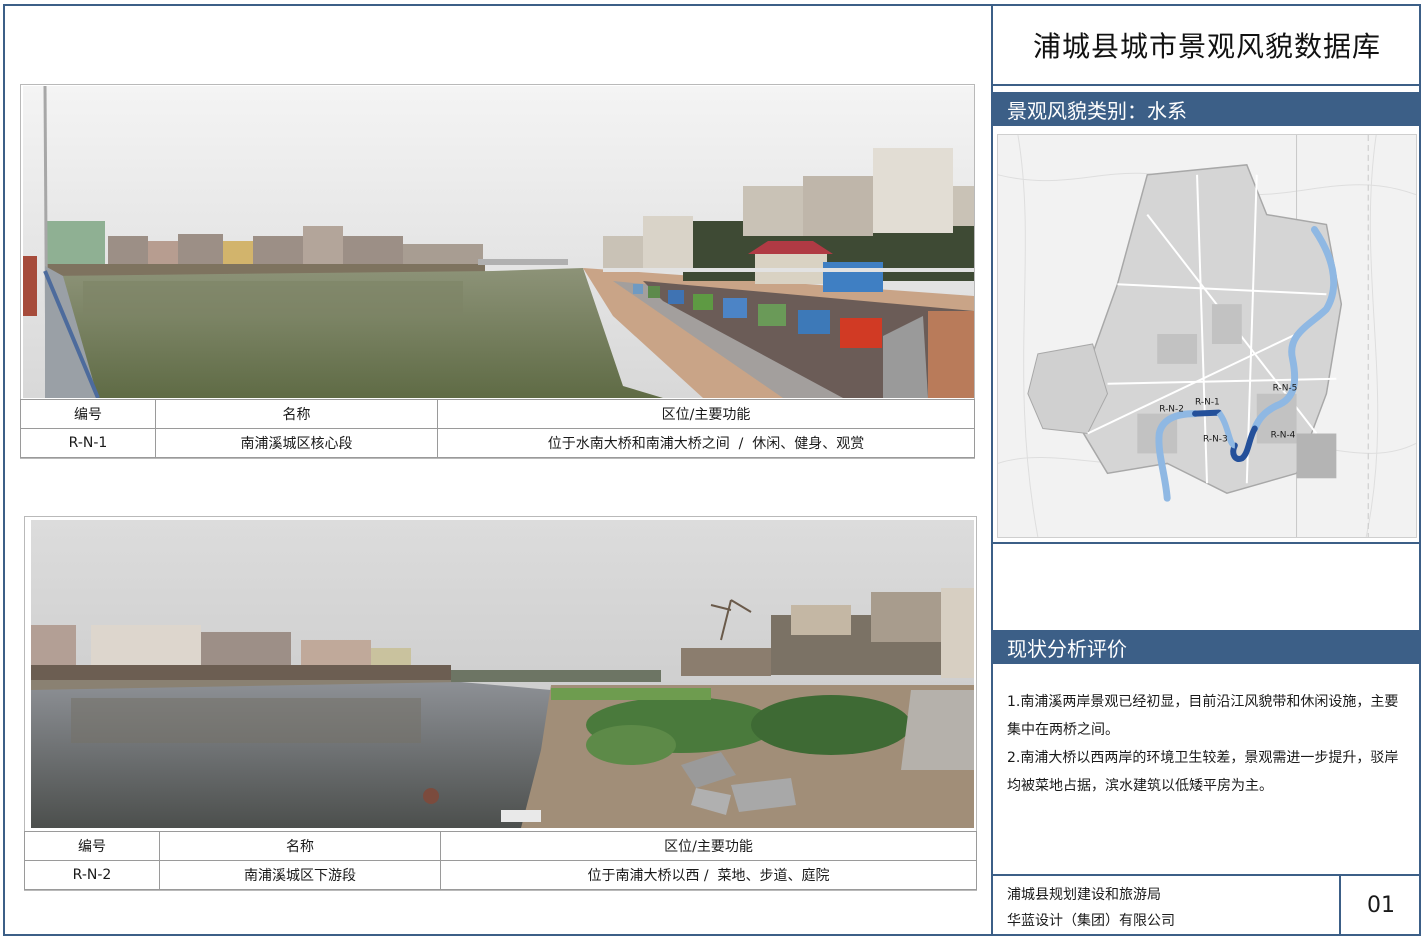  Describe the element at coordinates (1203, 716) in the screenshot. I see `analysis-point-1: 1.南浦溪两岸景观已经初显，目前沿江风貌带和休闲设施，主要集中在两桥之间。` at that location.